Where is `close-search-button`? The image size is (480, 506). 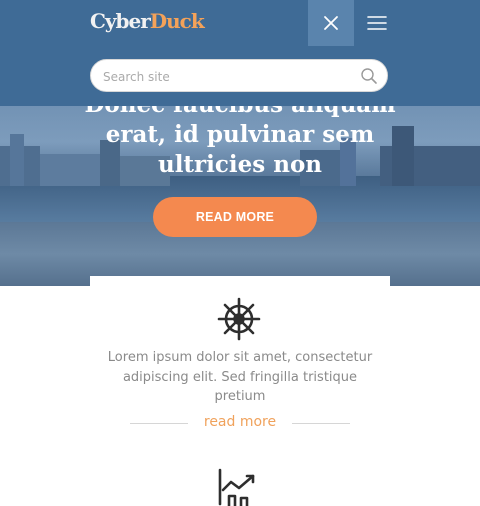 close-search-button is located at coordinates (331, 23).